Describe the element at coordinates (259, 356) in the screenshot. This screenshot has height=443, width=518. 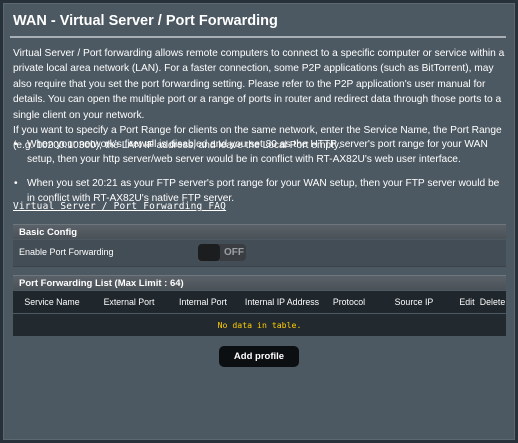
I see `add-profile-button: Add profile` at that location.